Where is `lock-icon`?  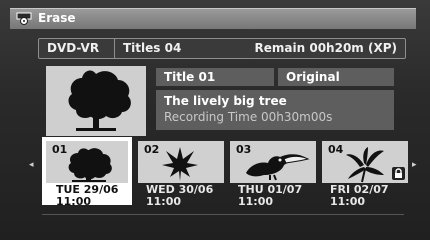
lock-icon is located at coordinates (398, 173).